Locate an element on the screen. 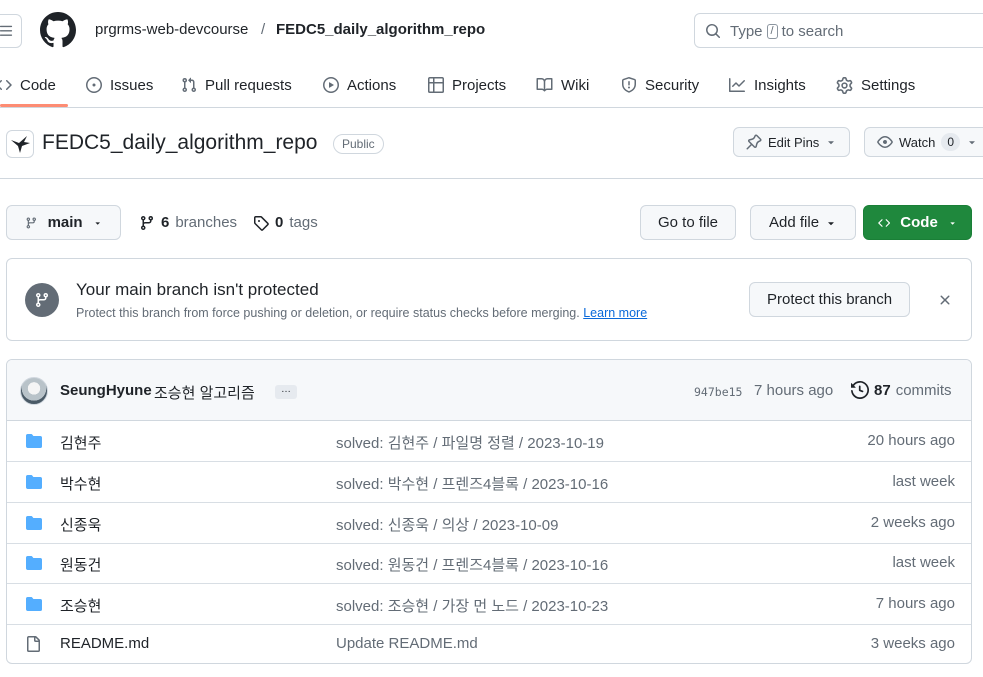 This screenshot has width=983, height=677. shield-icon is located at coordinates (629, 85).